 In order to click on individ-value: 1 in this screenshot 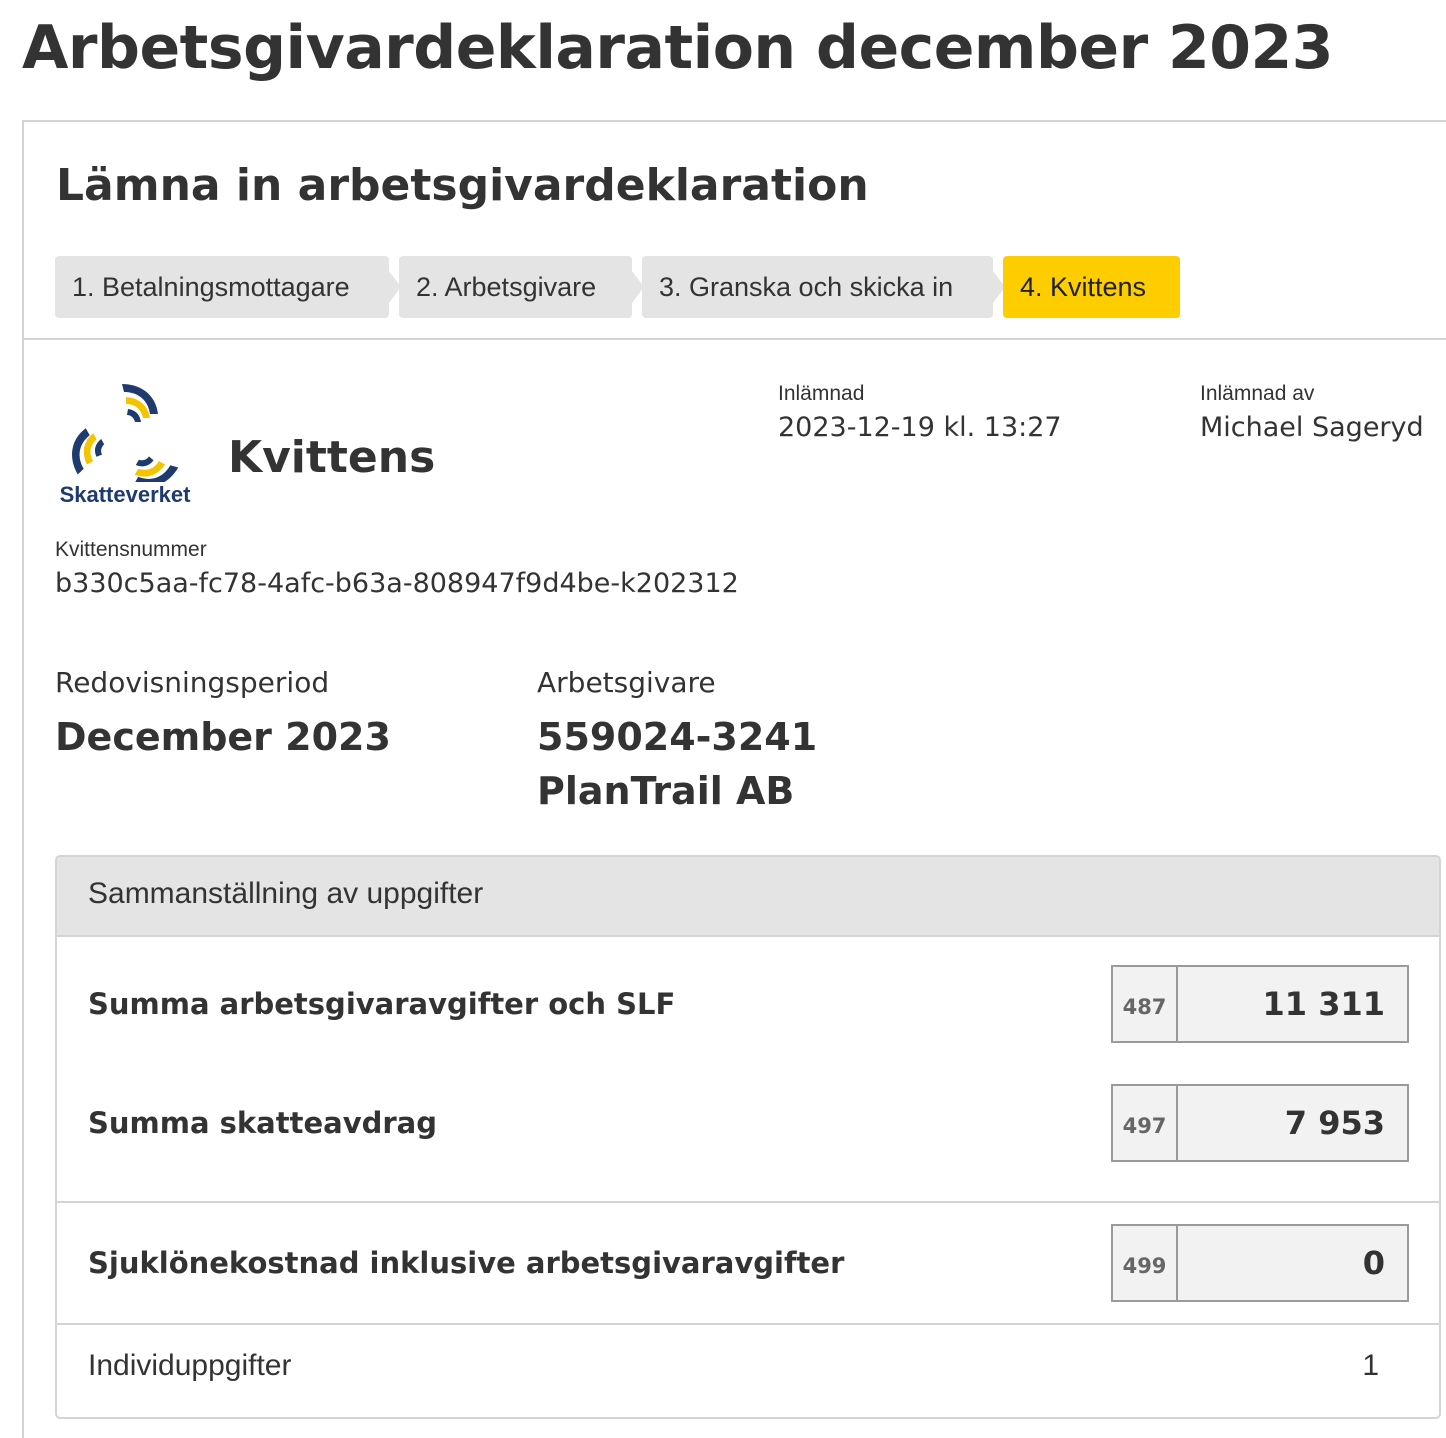, I will do `click(1370, 1365)`.